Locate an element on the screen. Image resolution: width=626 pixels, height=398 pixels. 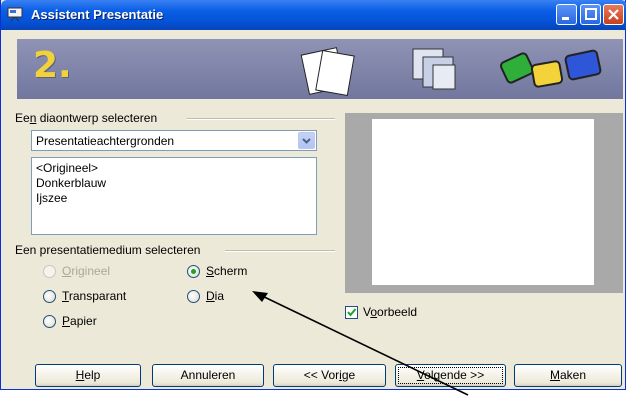
annotation-arrow is located at coordinates (360, 343).